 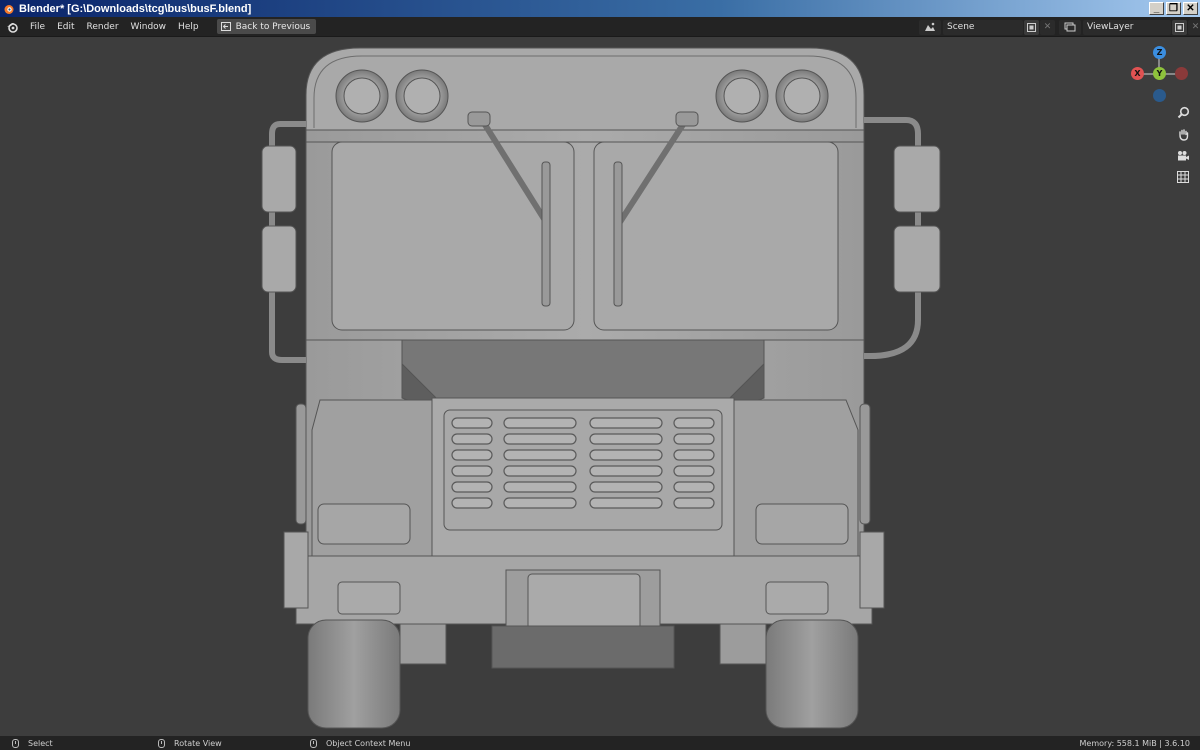 I want to click on axis-z-handle: Z, so click(x=1159, y=52).